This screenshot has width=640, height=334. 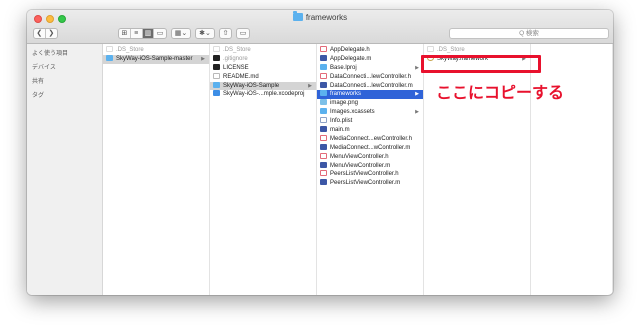 I want to click on sidebar-item-tags: タグ, so click(x=64, y=96).